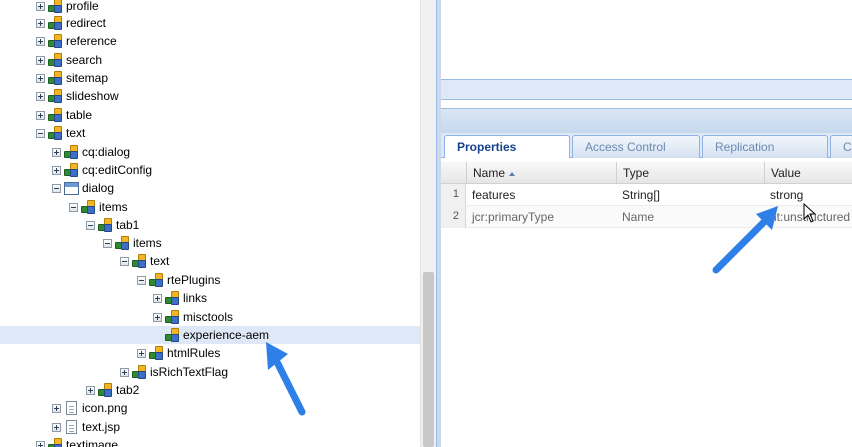 The image size is (852, 447). What do you see at coordinates (174, 372) in the screenshot?
I see `tree-node: isRichTextFlag` at bounding box center [174, 372].